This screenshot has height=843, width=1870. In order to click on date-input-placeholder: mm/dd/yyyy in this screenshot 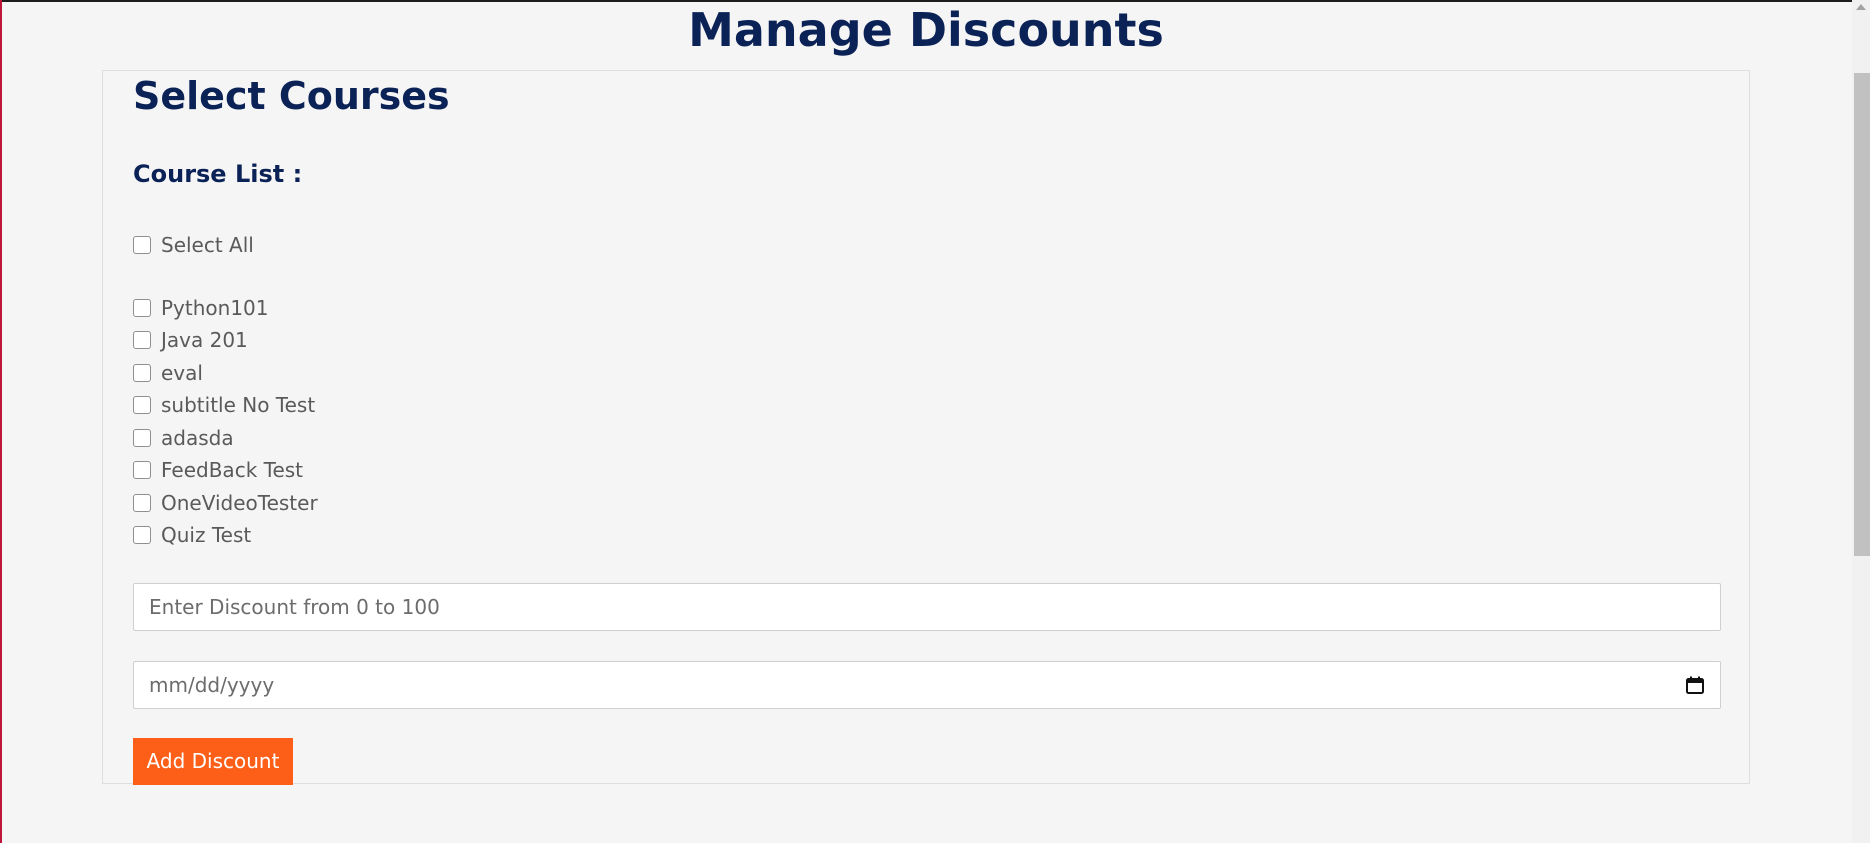, I will do `click(212, 685)`.